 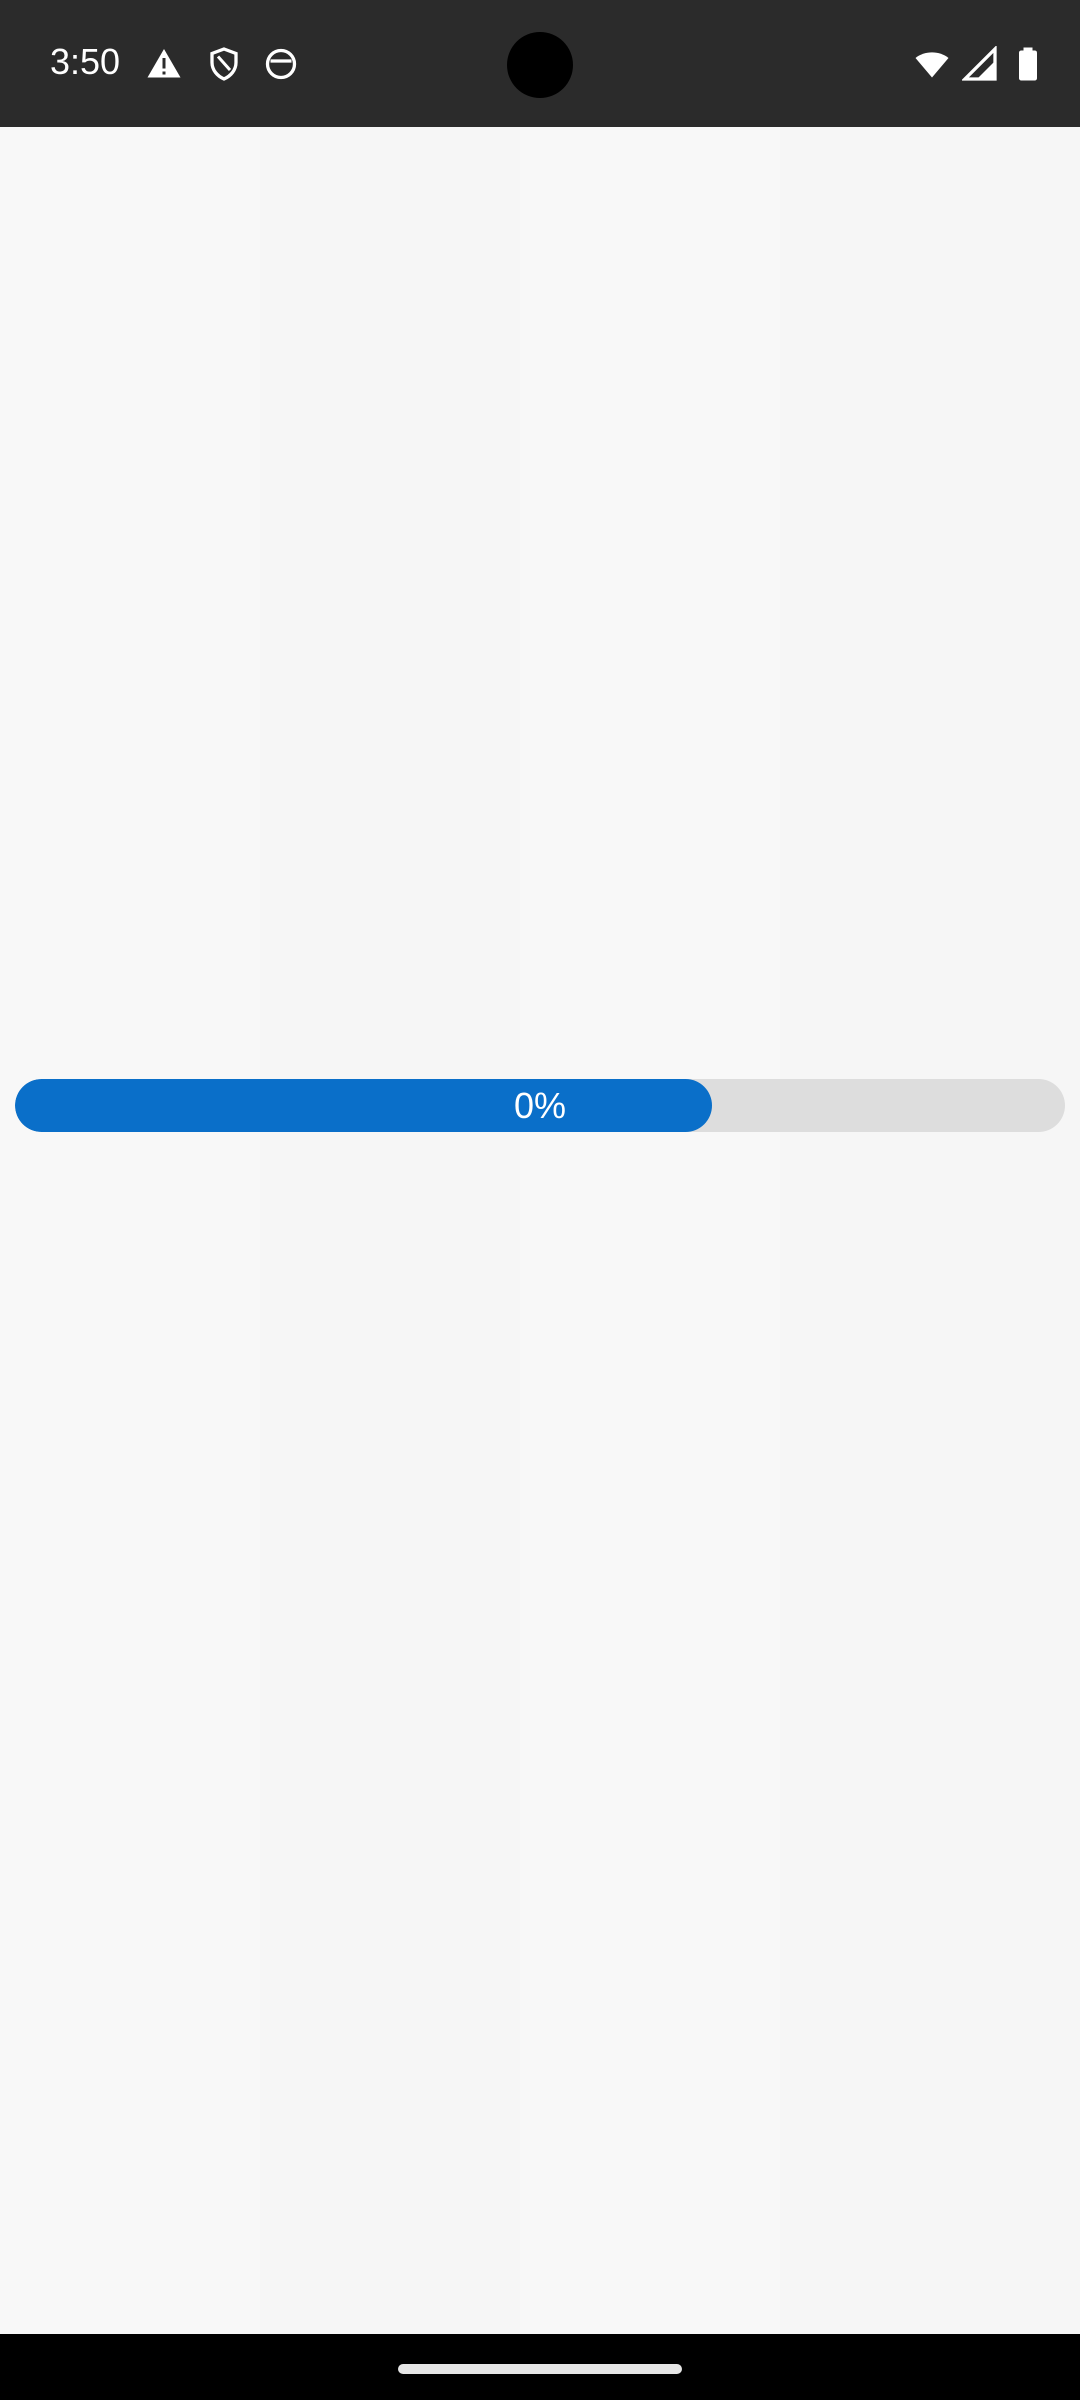 I want to click on status-time: 3:50, so click(x=85, y=61).